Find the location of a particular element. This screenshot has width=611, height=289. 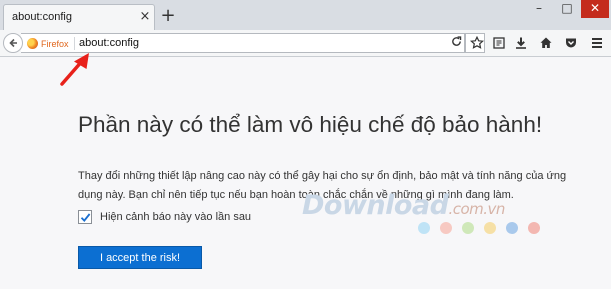

url-divider is located at coordinates (74, 43).